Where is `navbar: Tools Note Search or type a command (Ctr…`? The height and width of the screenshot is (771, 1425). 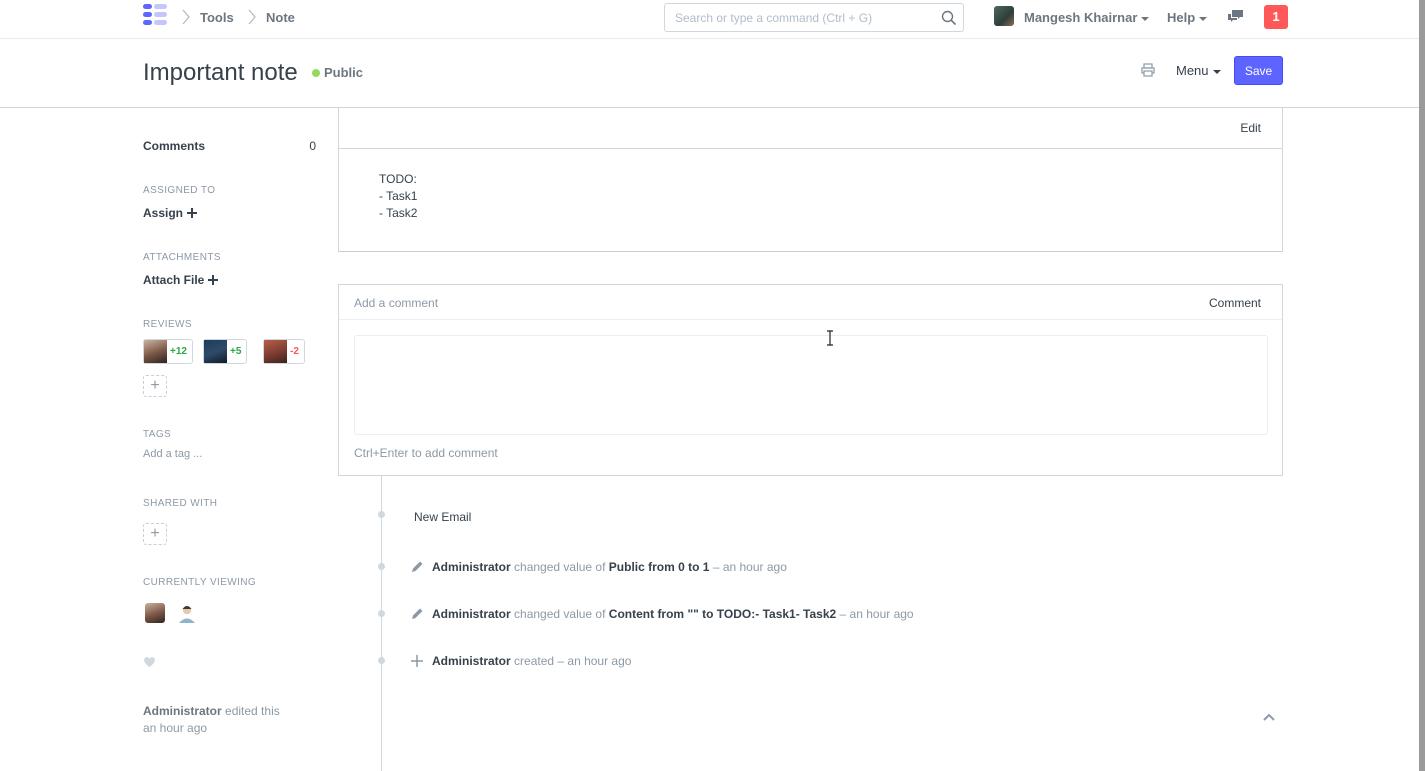
navbar: Tools Note Search or type a command (Ctr… is located at coordinates (712, 19).